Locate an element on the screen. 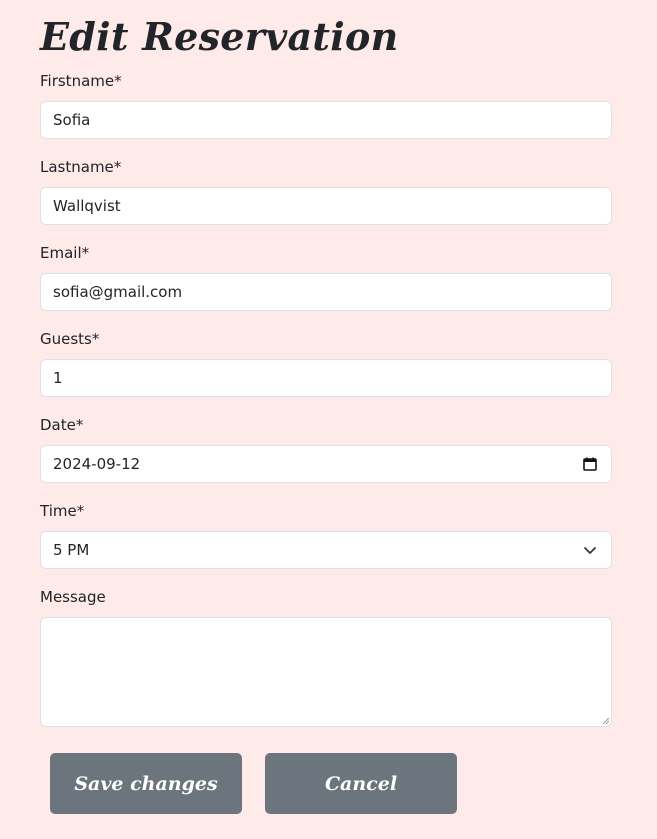 Image resolution: width=657 pixels, height=839 pixels. save-changes-button: Save changes is located at coordinates (146, 783).